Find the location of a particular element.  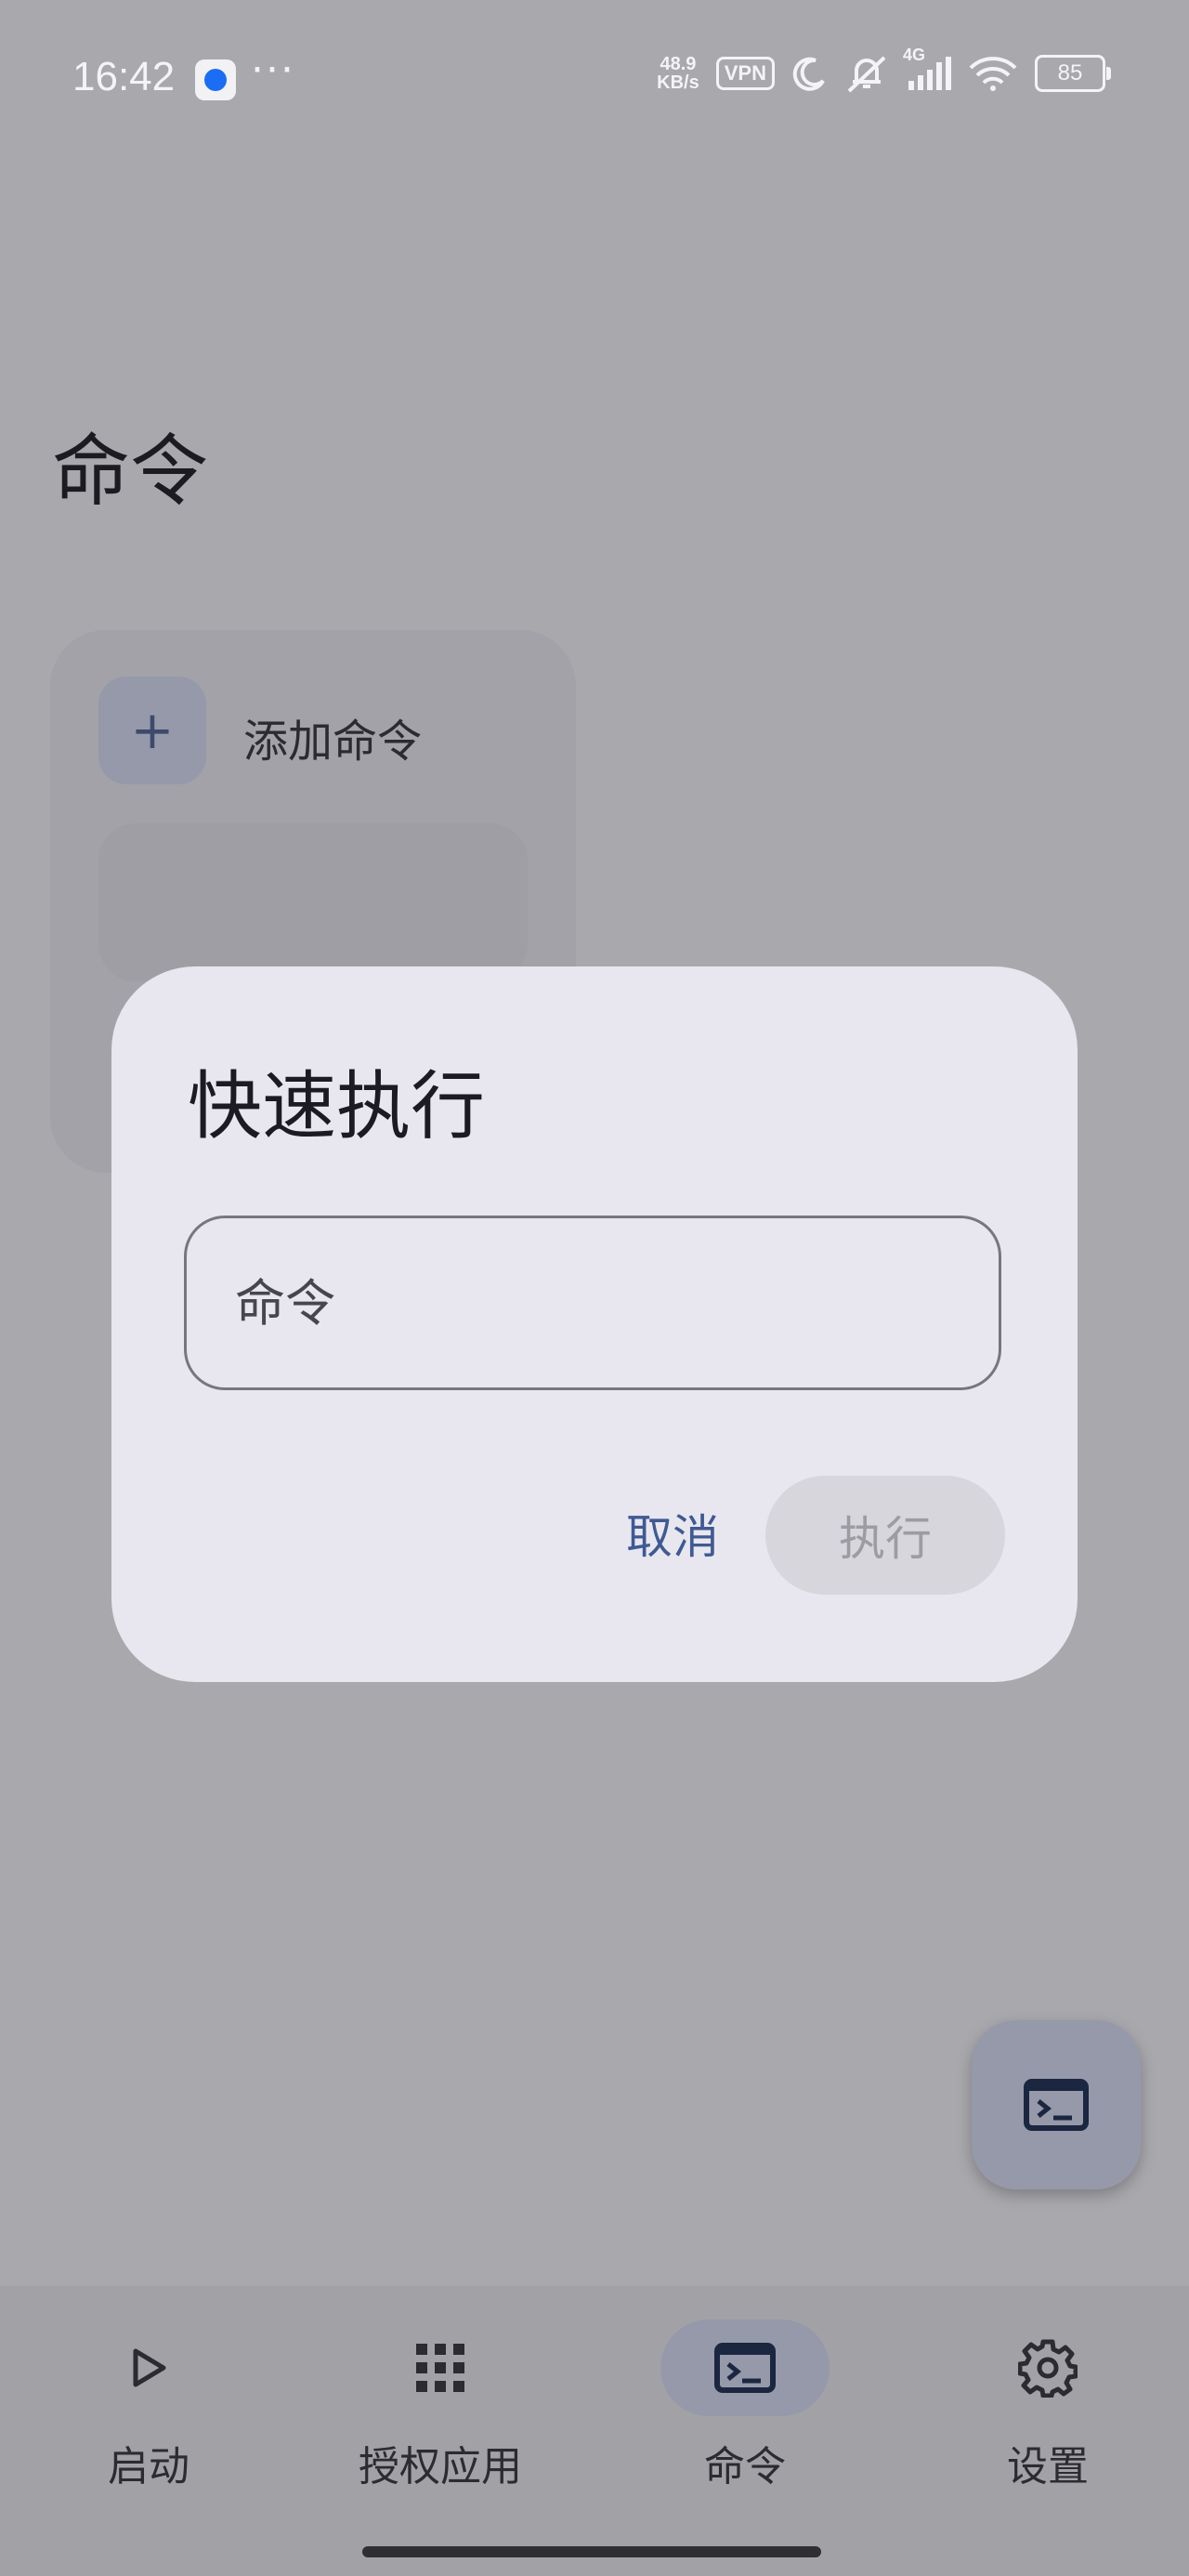

nav-item-commands: 命令 is located at coordinates (745, 2407).